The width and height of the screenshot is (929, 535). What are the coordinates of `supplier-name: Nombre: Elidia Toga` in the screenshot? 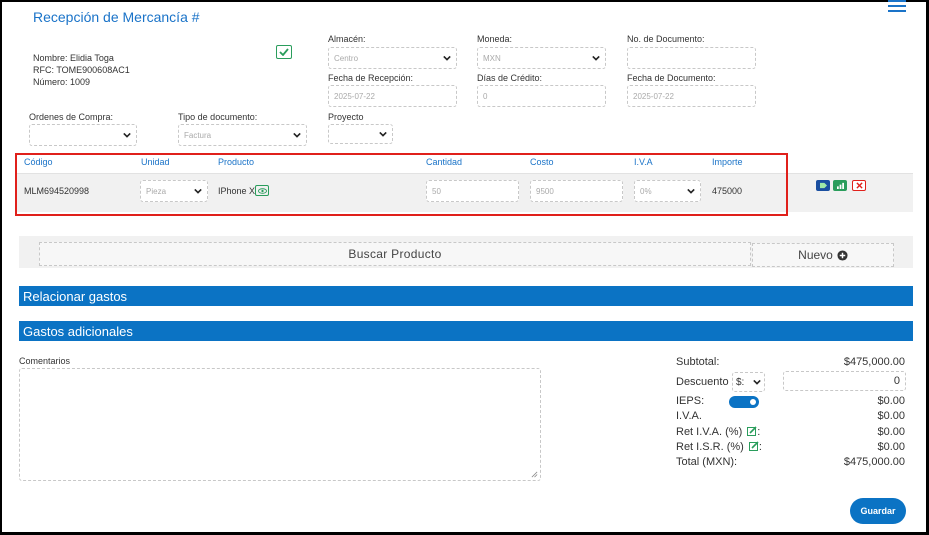 It's located at (73, 58).